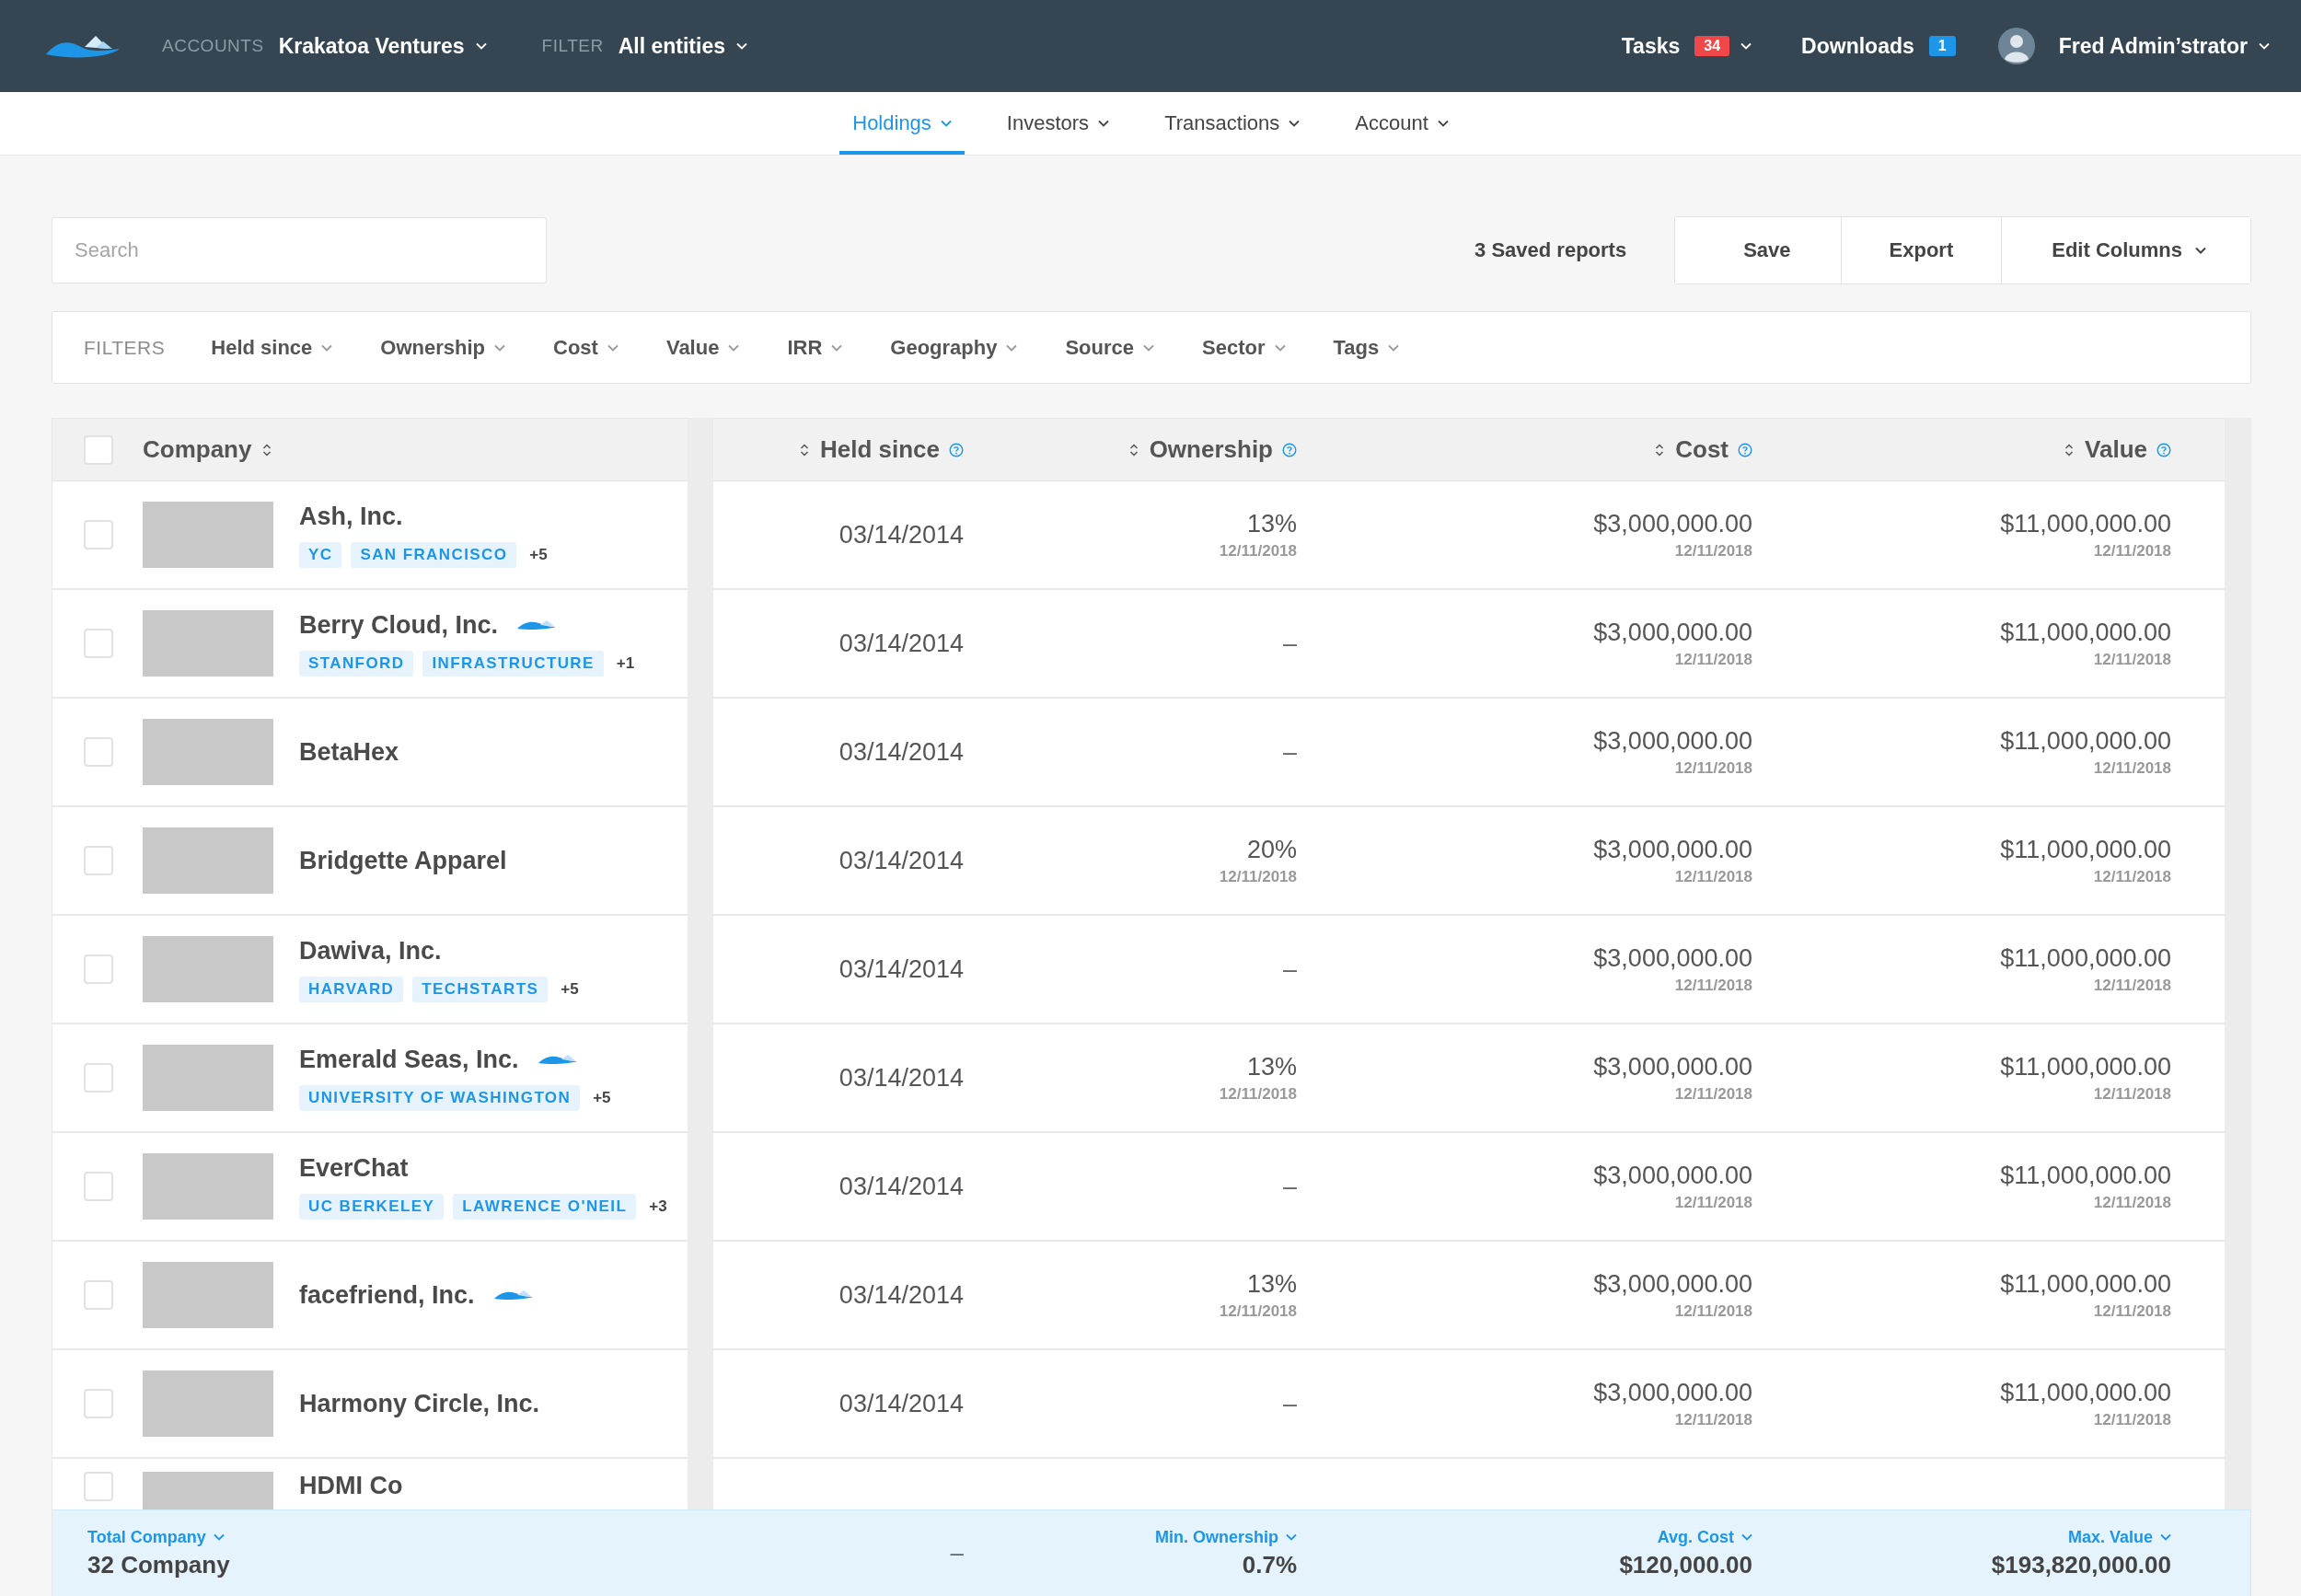 Image resolution: width=2301 pixels, height=1596 pixels. What do you see at coordinates (98, 449) in the screenshot?
I see `select-all-checkbox` at bounding box center [98, 449].